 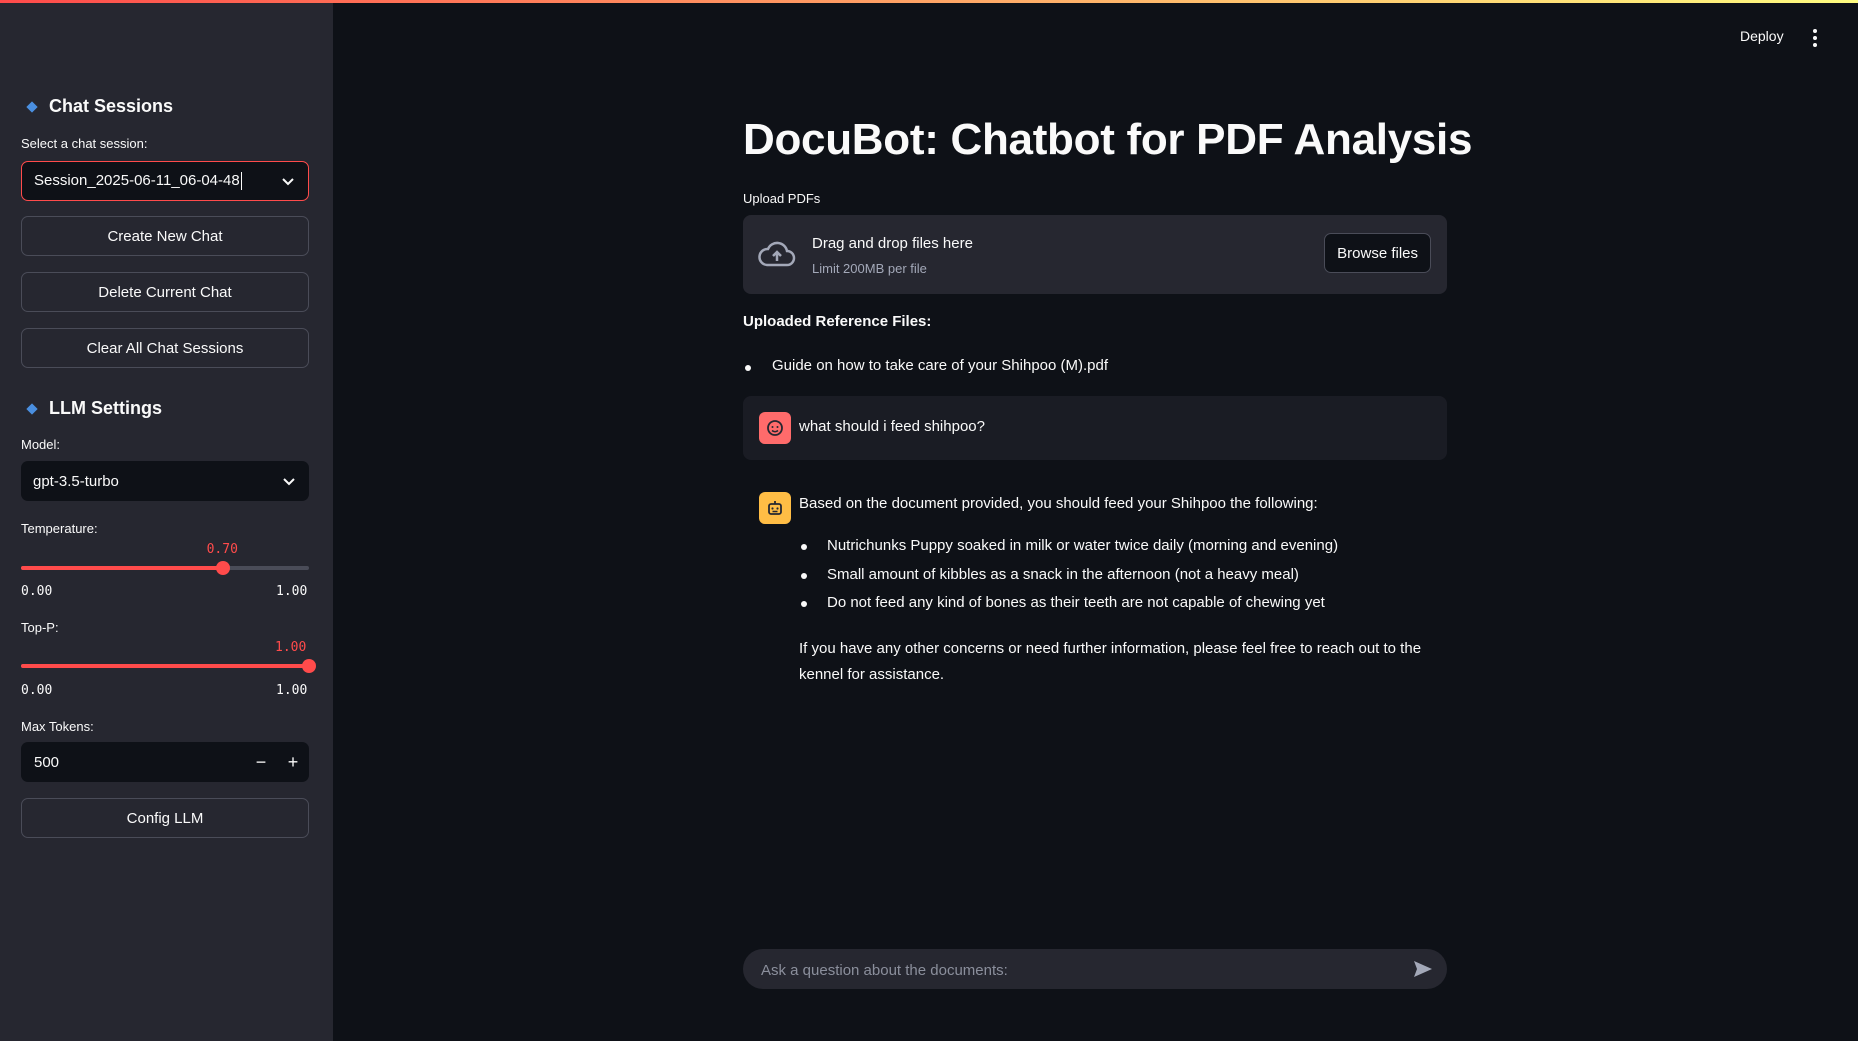 I want to click on chat-input, so click(x=1081, y=970).